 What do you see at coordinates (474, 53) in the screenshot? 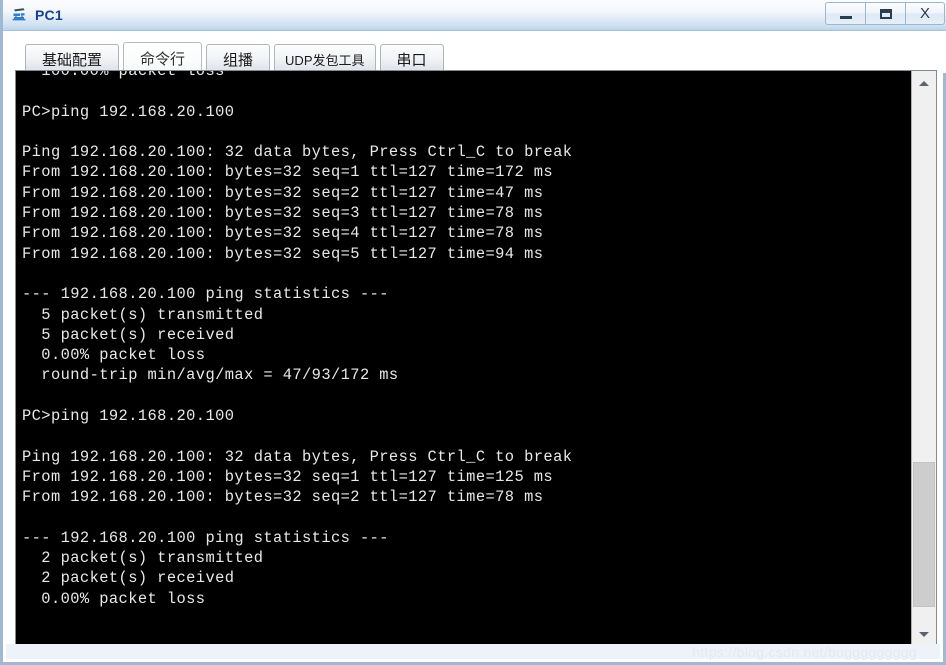
I see `tab-strip: 基础配置 命令行 组播 UDP发包工具 串口` at bounding box center [474, 53].